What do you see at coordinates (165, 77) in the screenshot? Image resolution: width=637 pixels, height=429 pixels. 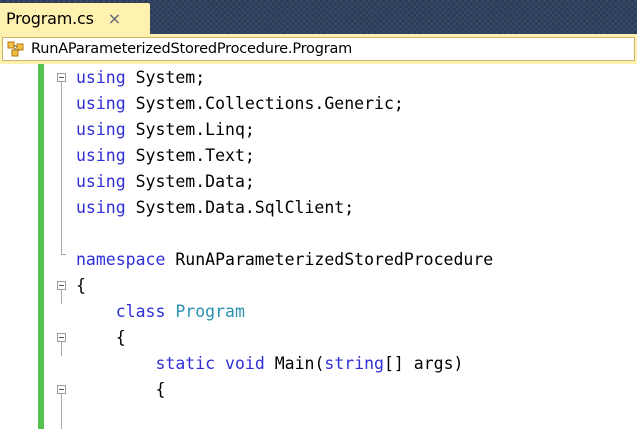 I see `code-token: System;` at bounding box center [165, 77].